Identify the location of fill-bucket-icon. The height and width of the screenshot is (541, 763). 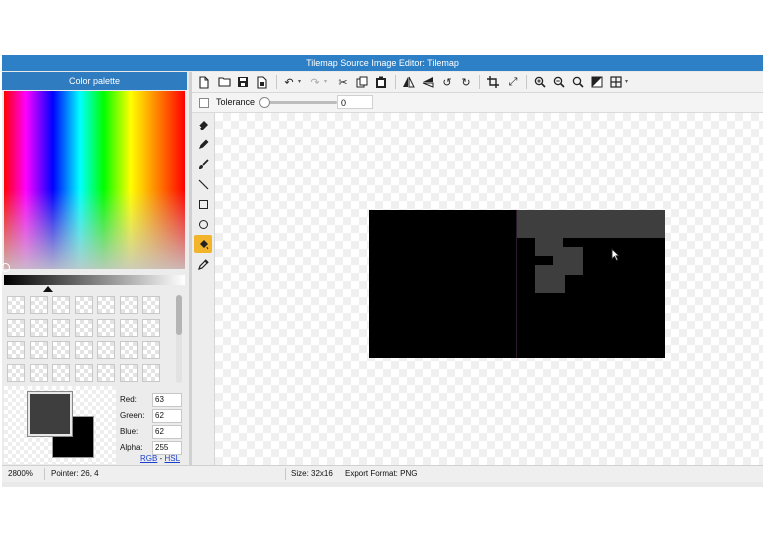
(203, 244).